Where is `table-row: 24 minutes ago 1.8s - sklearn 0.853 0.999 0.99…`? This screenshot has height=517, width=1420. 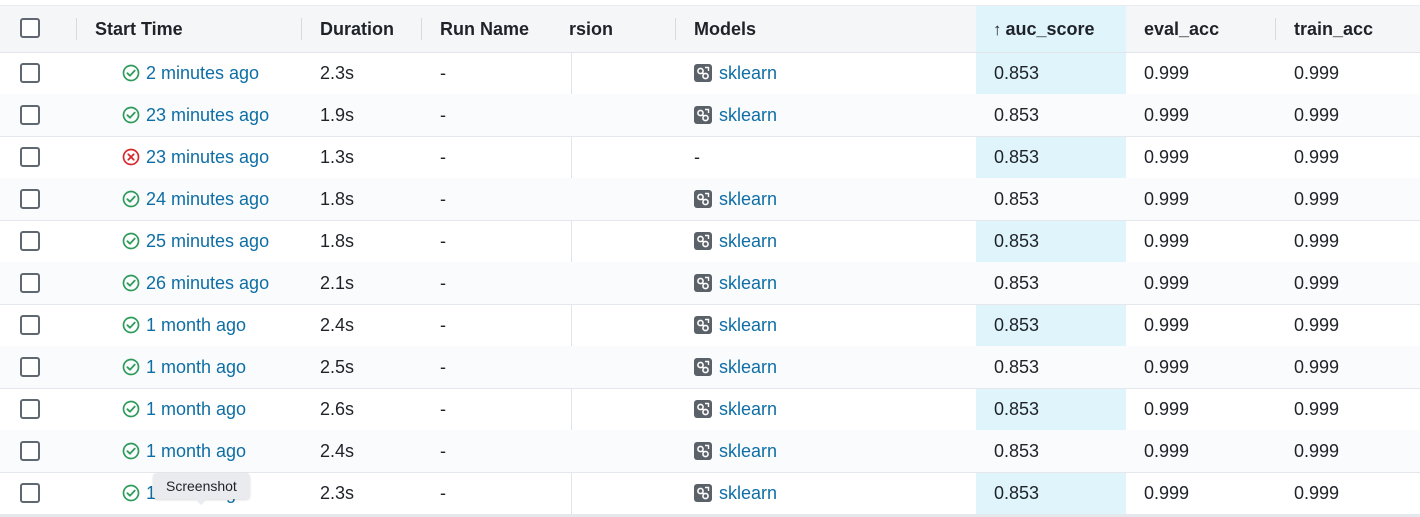
table-row: 24 minutes ago 1.8s - sklearn 0.853 0.999 0.99… is located at coordinates (710, 199).